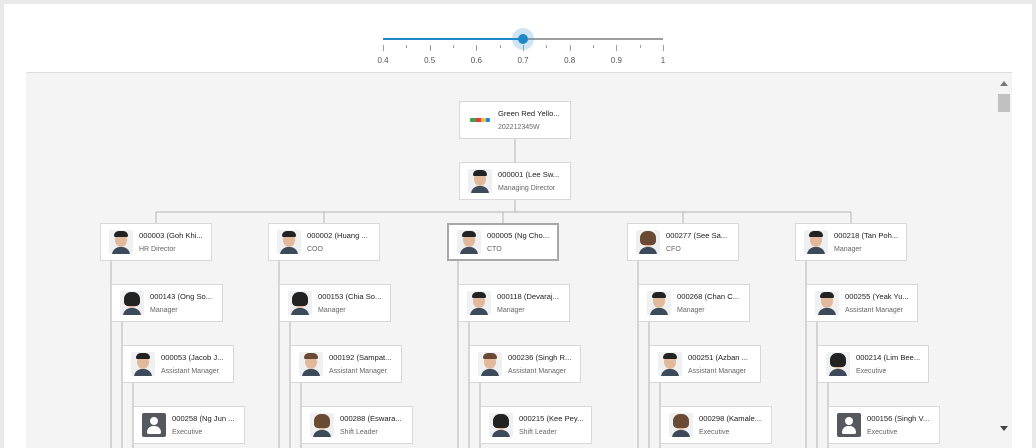 The image size is (1036, 448). Describe the element at coordinates (178, 364) in the screenshot. I see `org-node-employee: 000053 (Jacob J... Assistant Manager` at that location.